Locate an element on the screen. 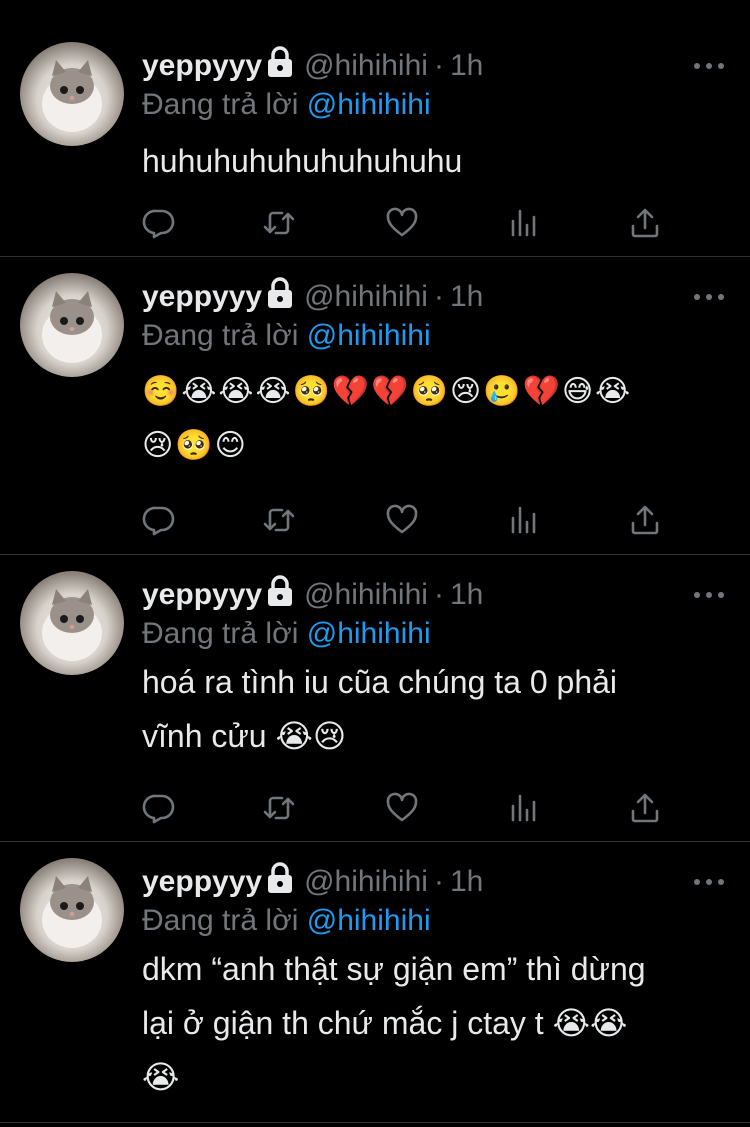 This screenshot has width=750, height=1127. tweet-text: huhuhuhuhuhuhuhuhu is located at coordinates (302, 161).